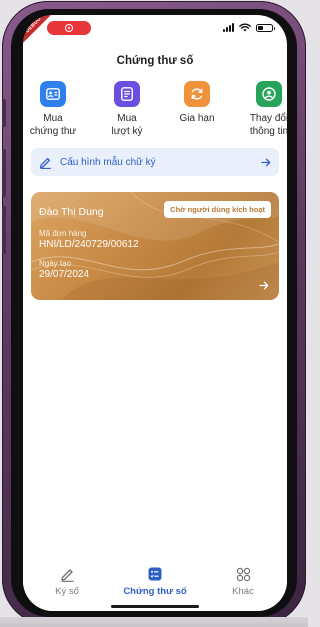 This screenshot has width=320, height=627. Describe the element at coordinates (265, 27) in the screenshot. I see `battery-icon` at that location.